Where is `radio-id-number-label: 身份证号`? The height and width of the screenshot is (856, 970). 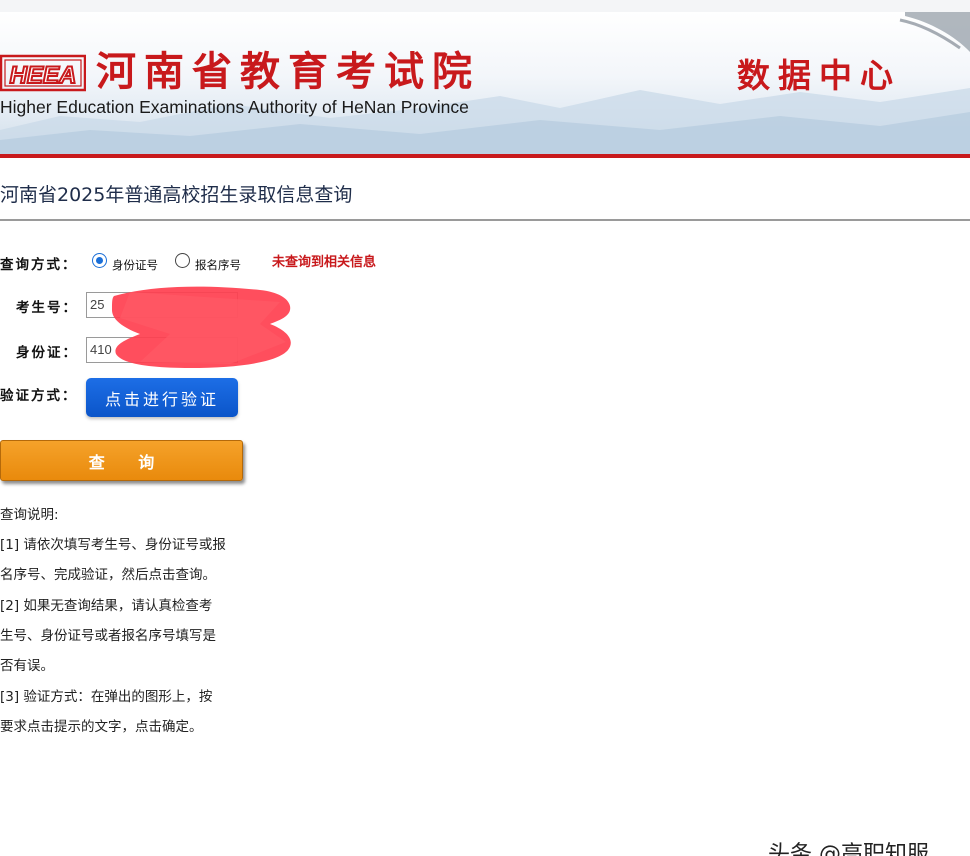 radio-id-number-label: 身份证号 is located at coordinates (135, 265).